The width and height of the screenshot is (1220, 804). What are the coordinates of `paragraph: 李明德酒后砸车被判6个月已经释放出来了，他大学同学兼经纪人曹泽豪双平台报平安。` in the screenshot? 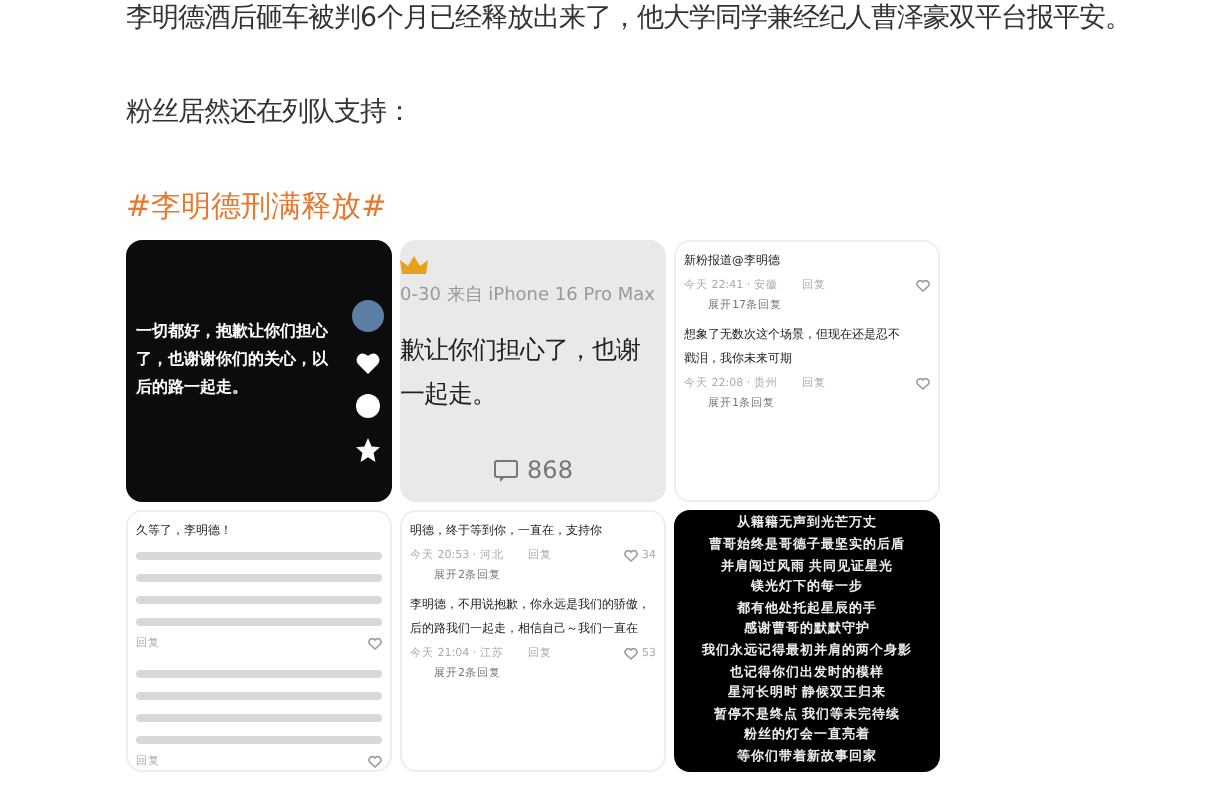 It's located at (630, 19).